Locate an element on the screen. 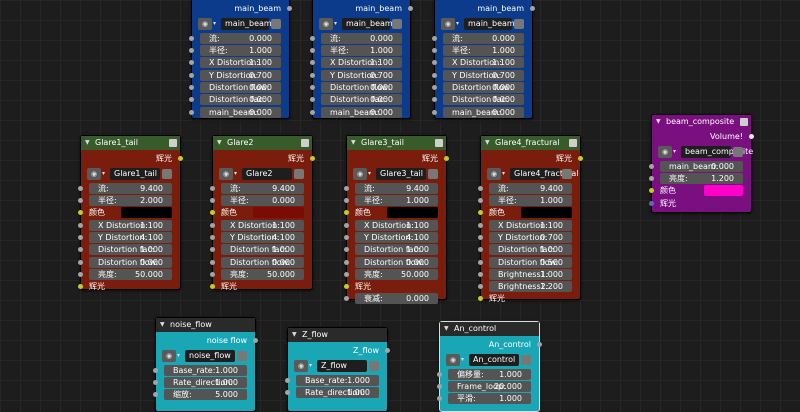  node-header: ▼ Glare3_tail is located at coordinates (396, 143).